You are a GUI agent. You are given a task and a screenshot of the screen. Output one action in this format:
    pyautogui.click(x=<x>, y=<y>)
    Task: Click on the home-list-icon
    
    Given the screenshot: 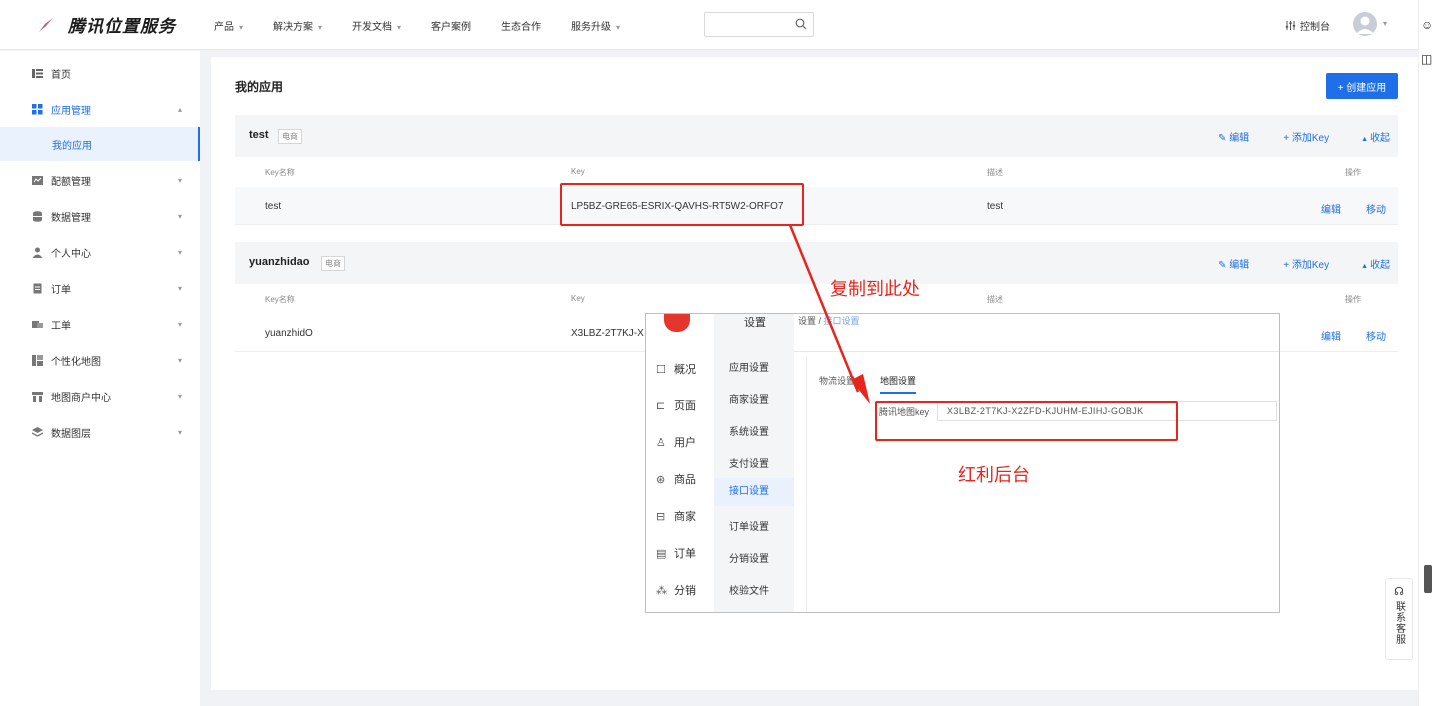 What is the action you would take?
    pyautogui.click(x=37, y=73)
    